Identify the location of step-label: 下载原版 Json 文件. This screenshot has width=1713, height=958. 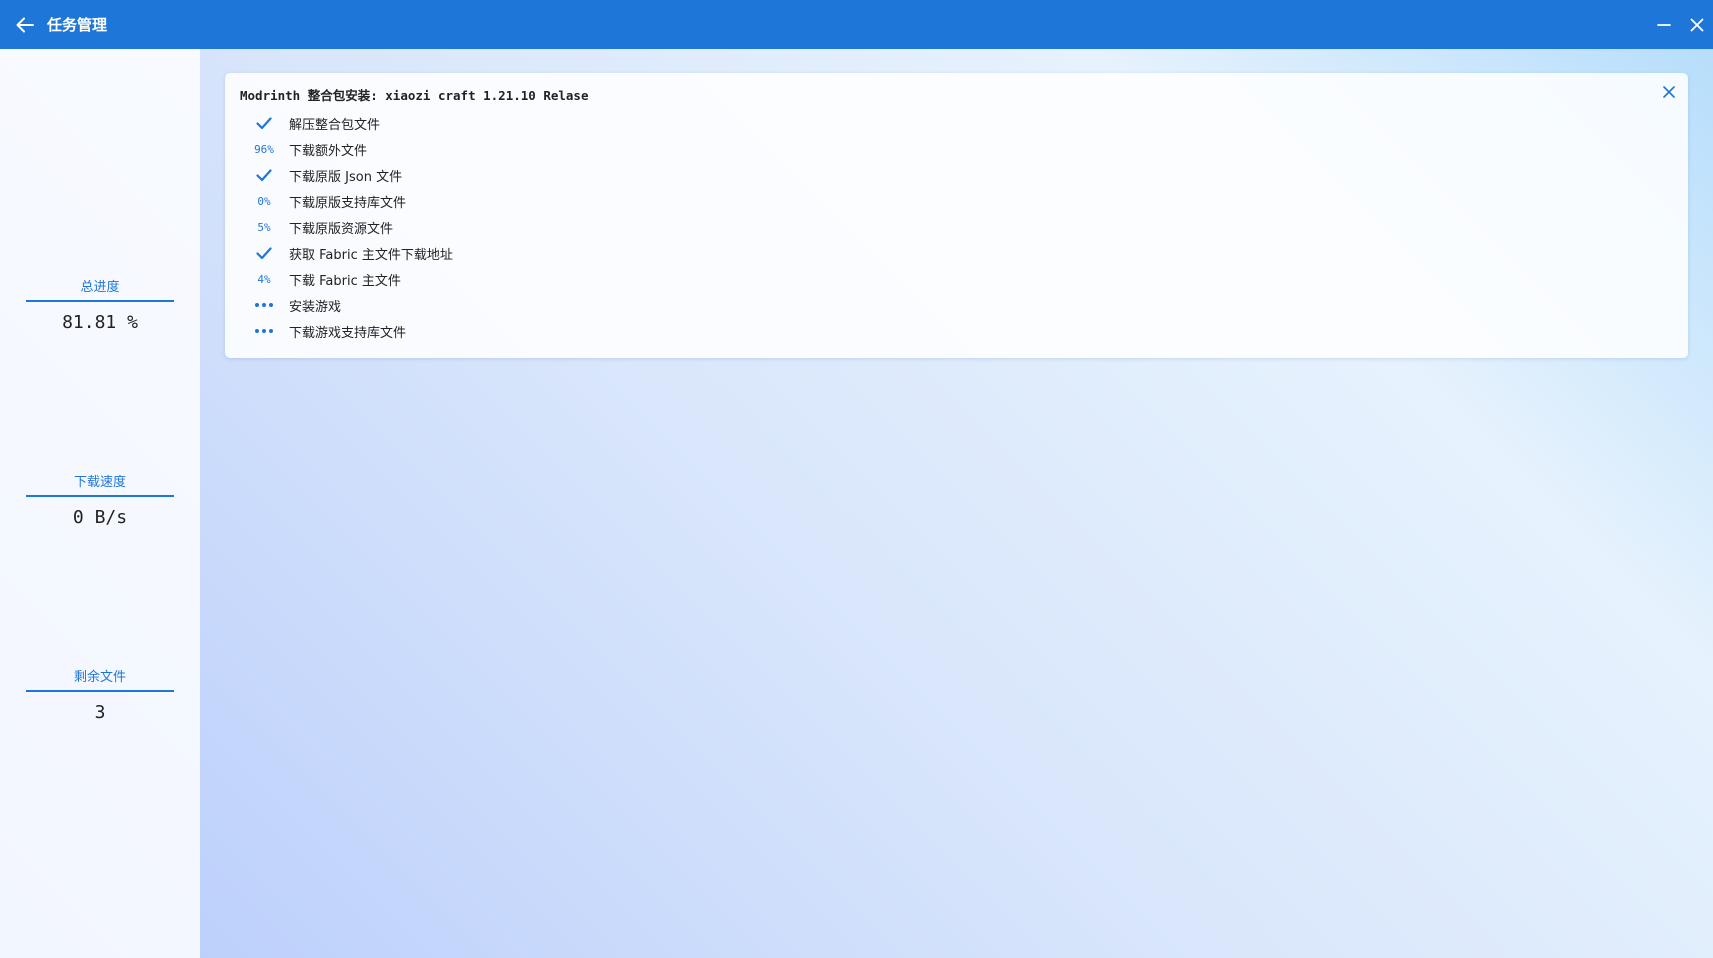
(346, 177).